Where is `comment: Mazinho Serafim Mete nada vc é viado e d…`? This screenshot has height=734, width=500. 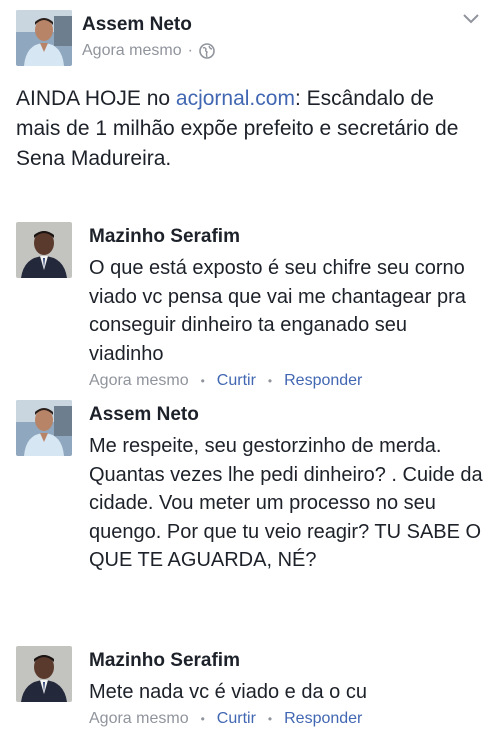
comment: Mazinho Serafim Mete nada vc é viado e d… is located at coordinates (250, 689).